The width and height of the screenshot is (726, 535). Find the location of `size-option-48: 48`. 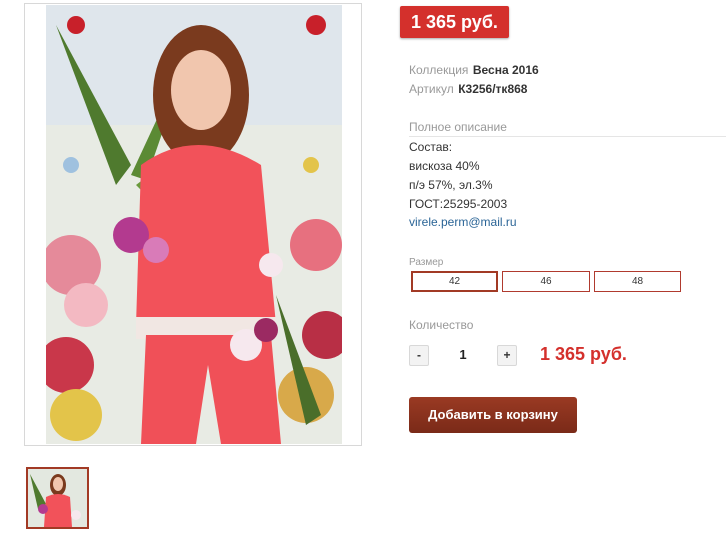

size-option-48: 48 is located at coordinates (637, 281).